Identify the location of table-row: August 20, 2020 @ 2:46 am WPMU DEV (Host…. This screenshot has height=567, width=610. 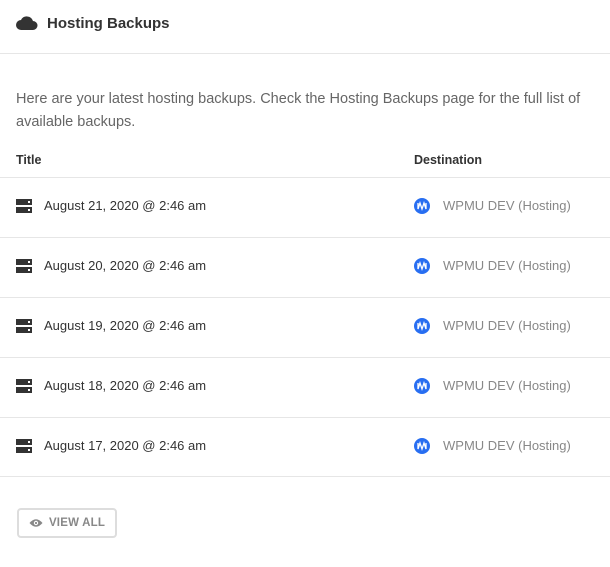
(305, 267).